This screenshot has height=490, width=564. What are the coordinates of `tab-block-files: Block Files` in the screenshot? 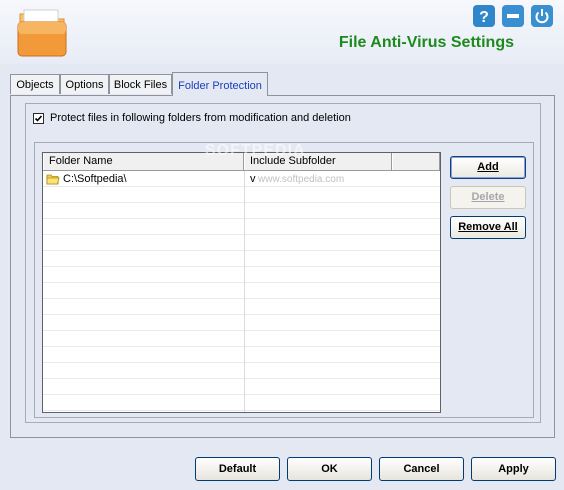 It's located at (140, 84).